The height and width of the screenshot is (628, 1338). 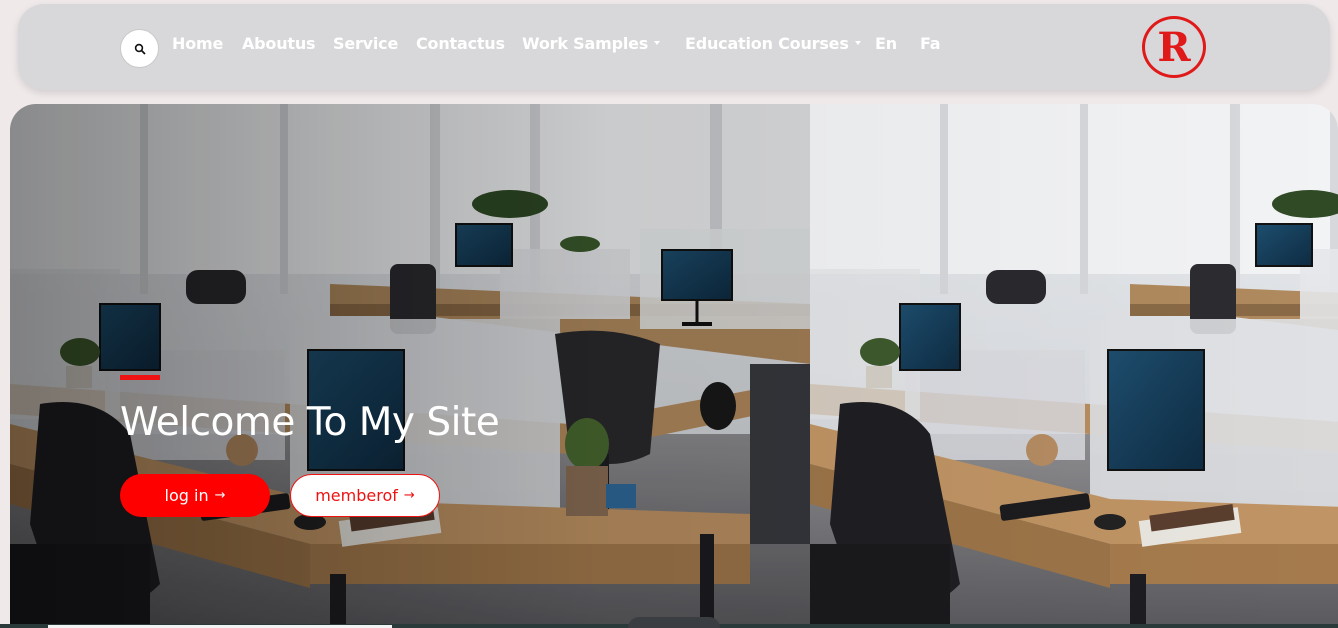 I want to click on nav-home: Home, so click(x=197, y=43).